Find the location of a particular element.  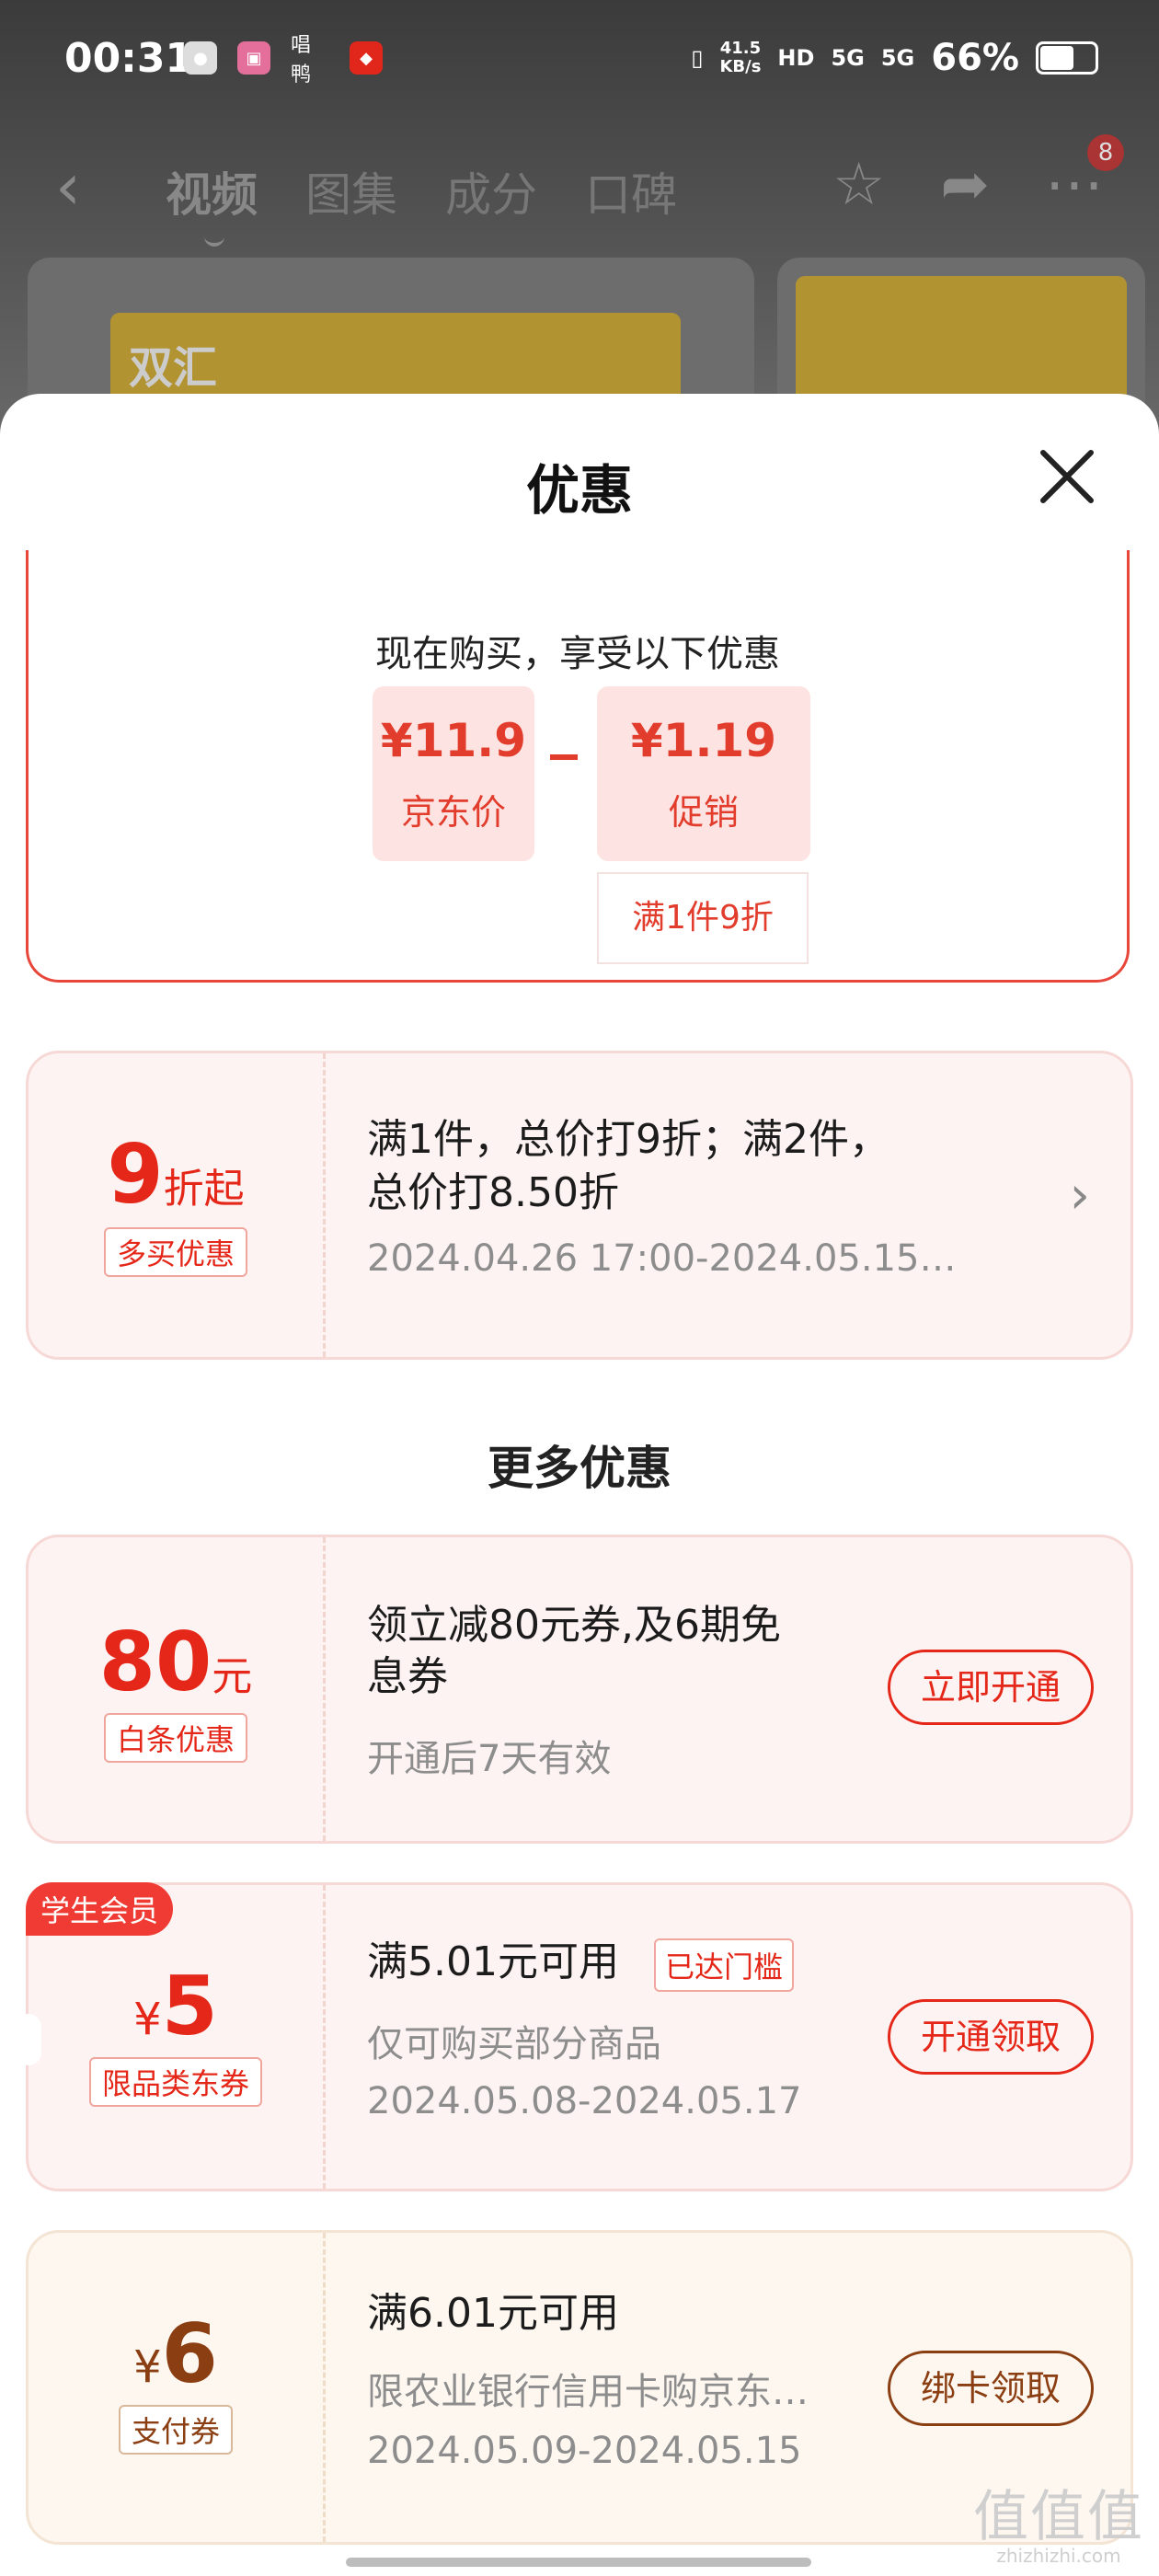

net-speed-value: 41.5 is located at coordinates (740, 48).